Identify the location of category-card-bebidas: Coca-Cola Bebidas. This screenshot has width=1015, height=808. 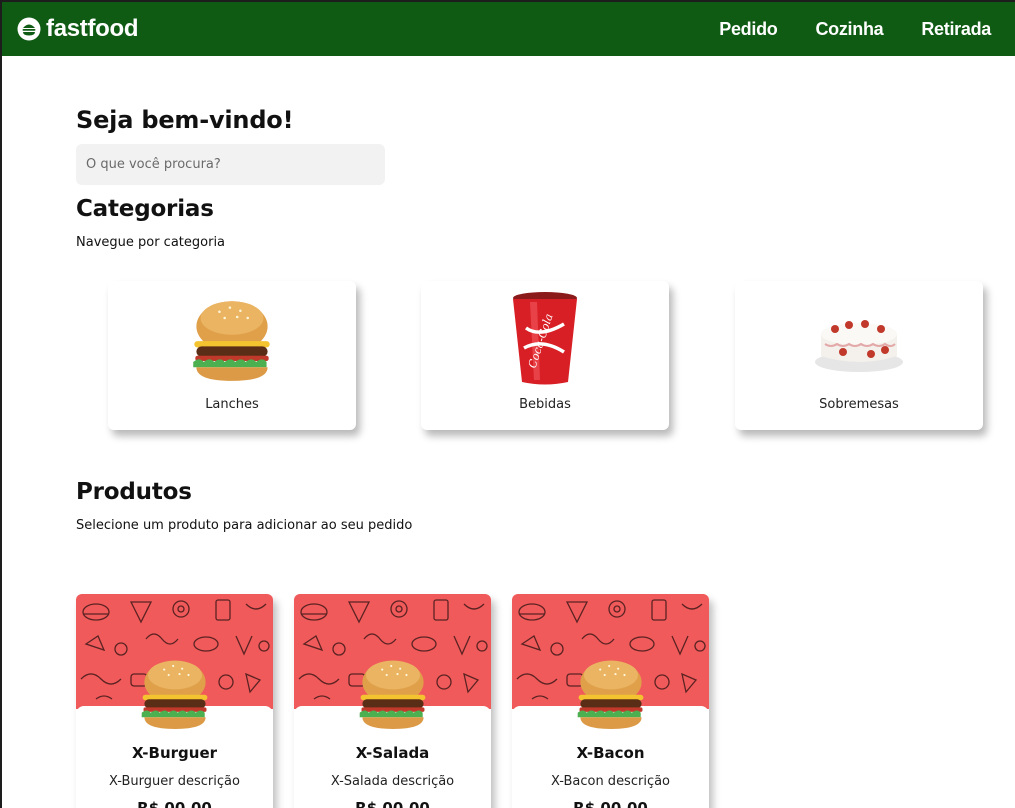
(545, 355).